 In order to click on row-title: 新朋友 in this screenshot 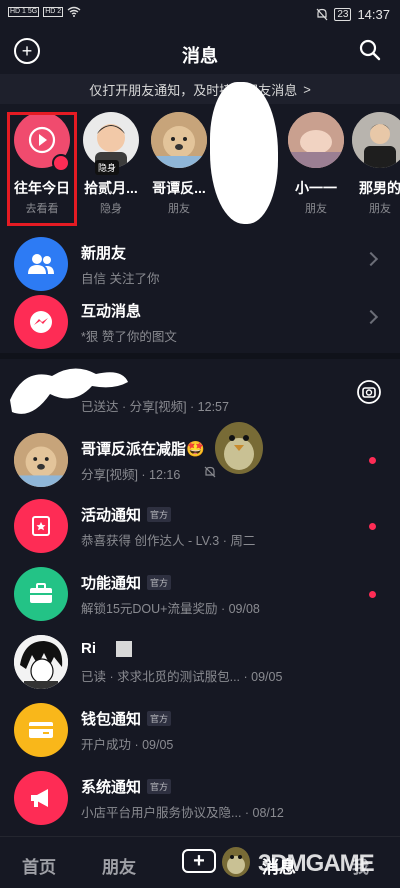, I will do `click(104, 253)`.